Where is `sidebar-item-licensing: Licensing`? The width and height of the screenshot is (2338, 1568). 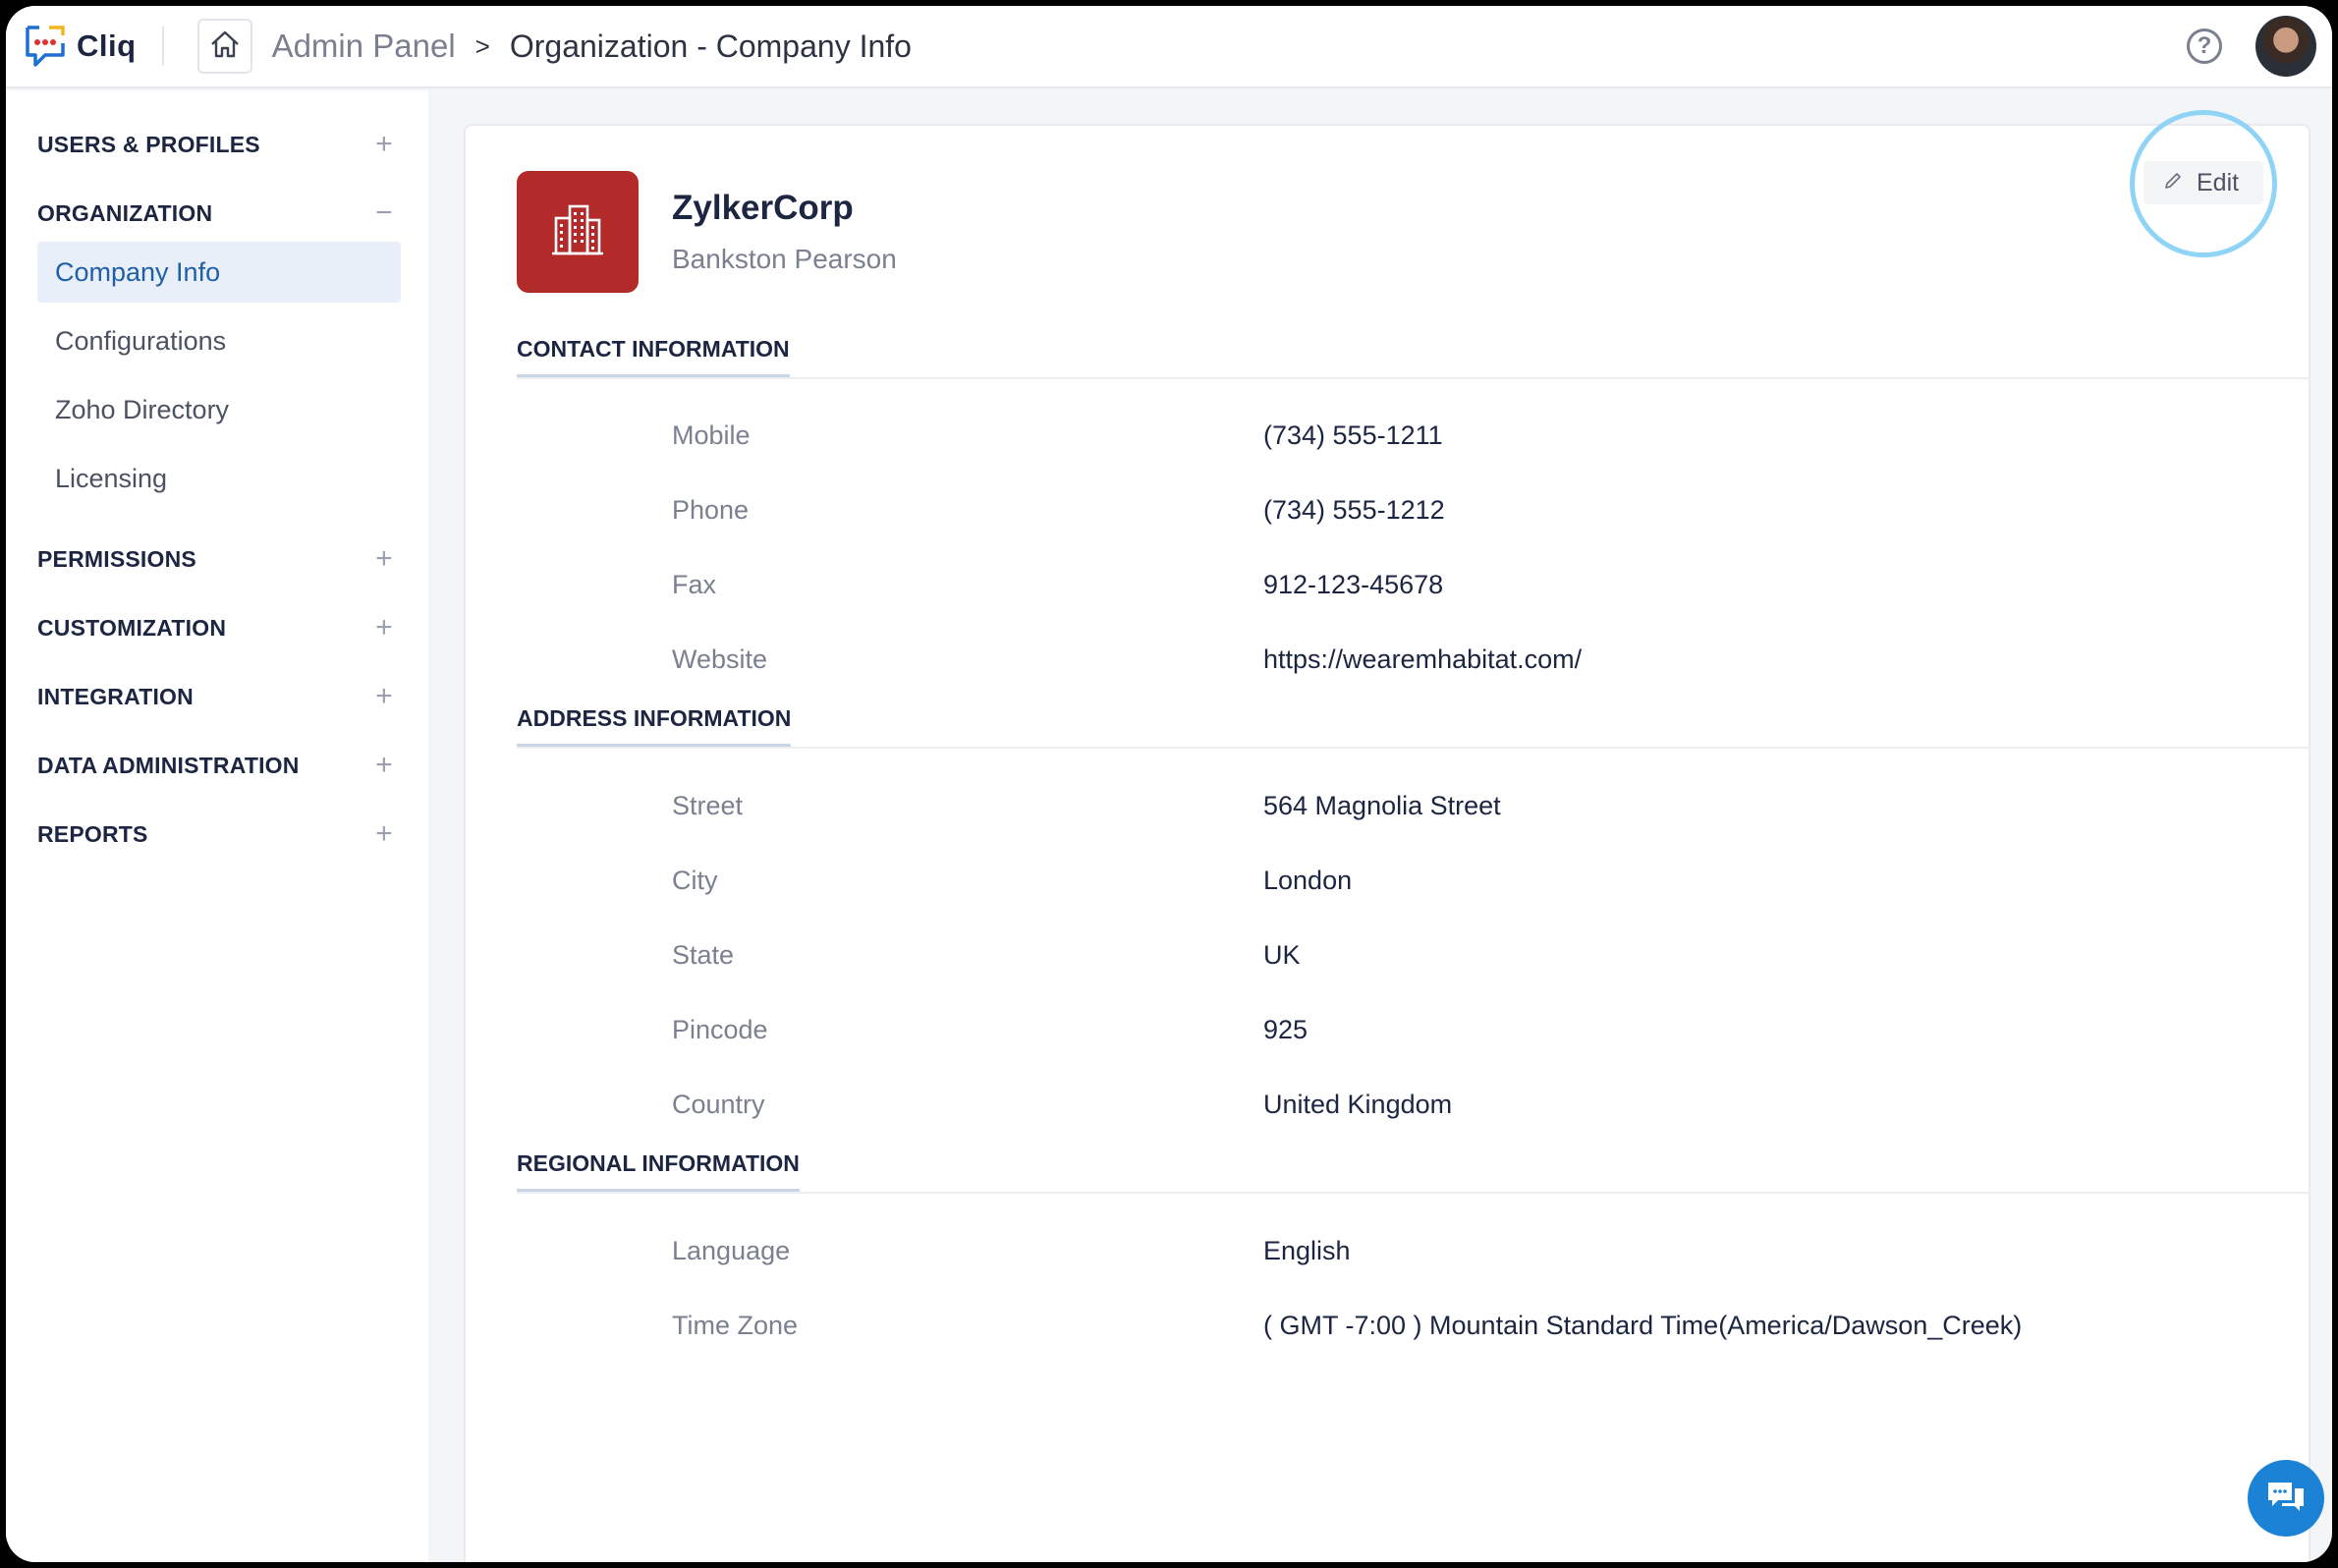
sidebar-item-licensing: Licensing is located at coordinates (219, 478).